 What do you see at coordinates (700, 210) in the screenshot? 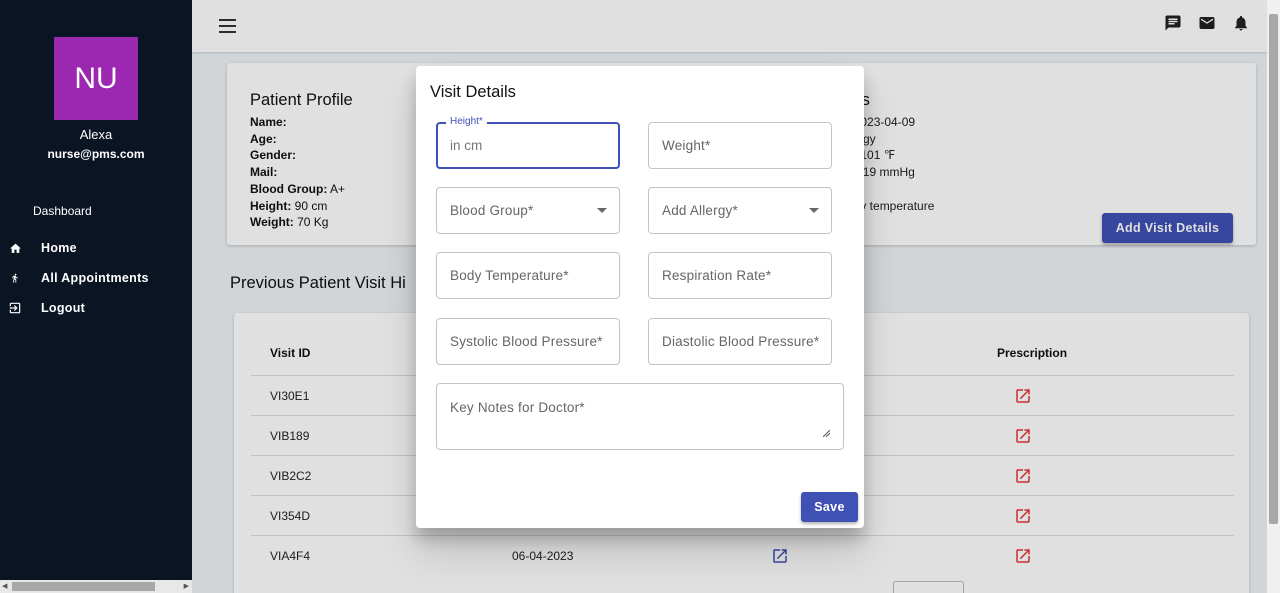
I see `allergy-label: Add Allergy*` at bounding box center [700, 210].